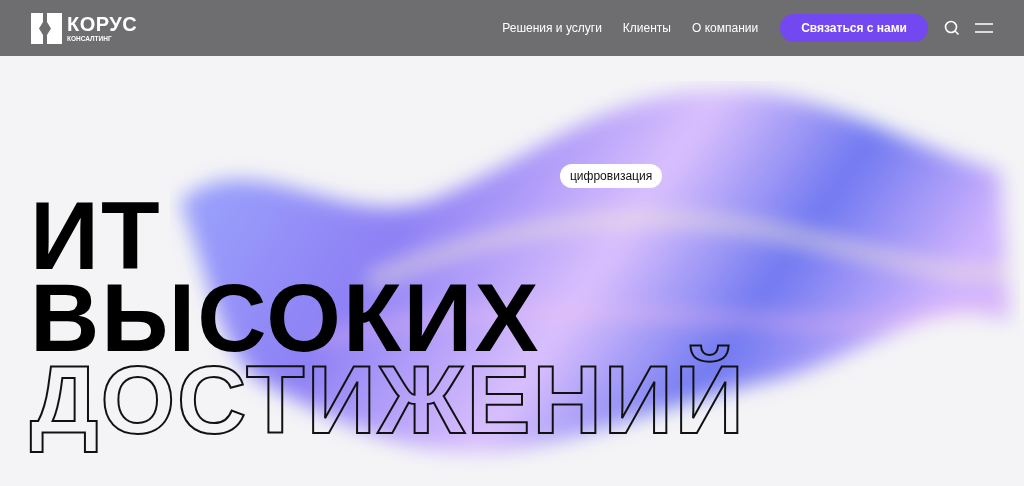 The height and width of the screenshot is (486, 1024). What do you see at coordinates (46, 28) in the screenshot?
I see `logo-icon` at bounding box center [46, 28].